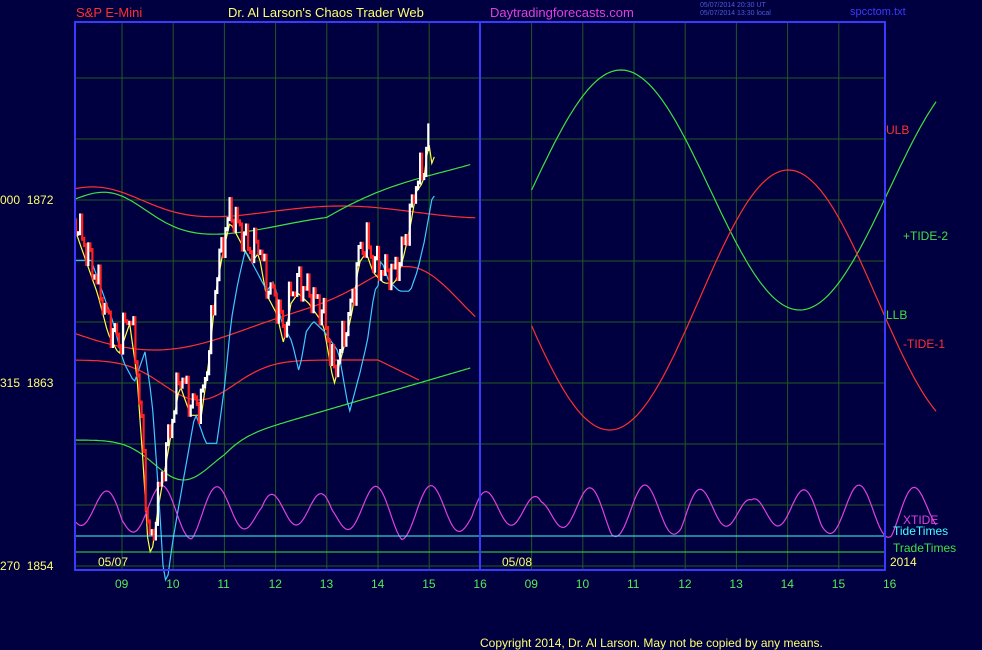 The height and width of the screenshot is (650, 982). What do you see at coordinates (633, 584) in the screenshot?
I see `x-tick-label: 11` at bounding box center [633, 584].